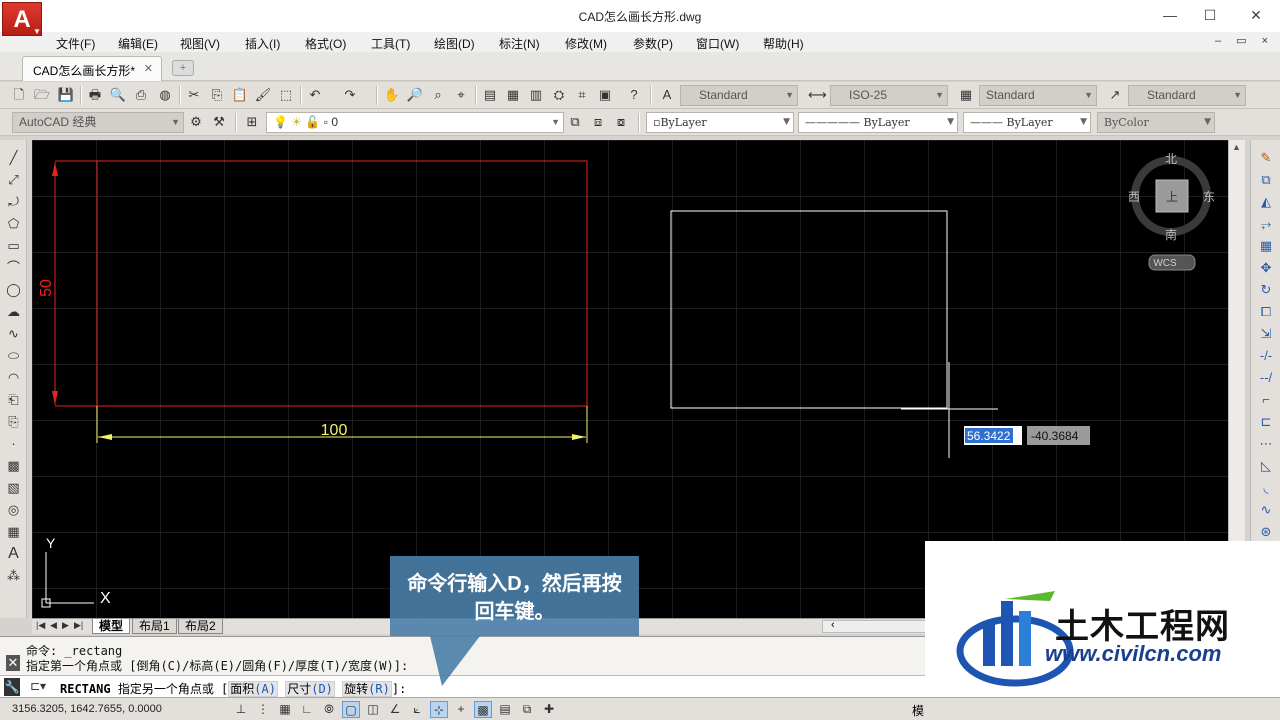 The width and height of the screenshot is (1280, 720). What do you see at coordinates (12, 687) in the screenshot?
I see `wrench-icon: 🔧` at bounding box center [12, 687].